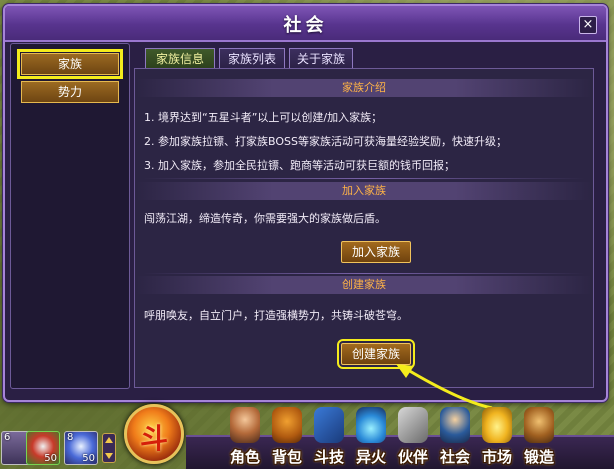 The image size is (614, 469). I want to click on category-sidebar: 家族 势力, so click(70, 216).